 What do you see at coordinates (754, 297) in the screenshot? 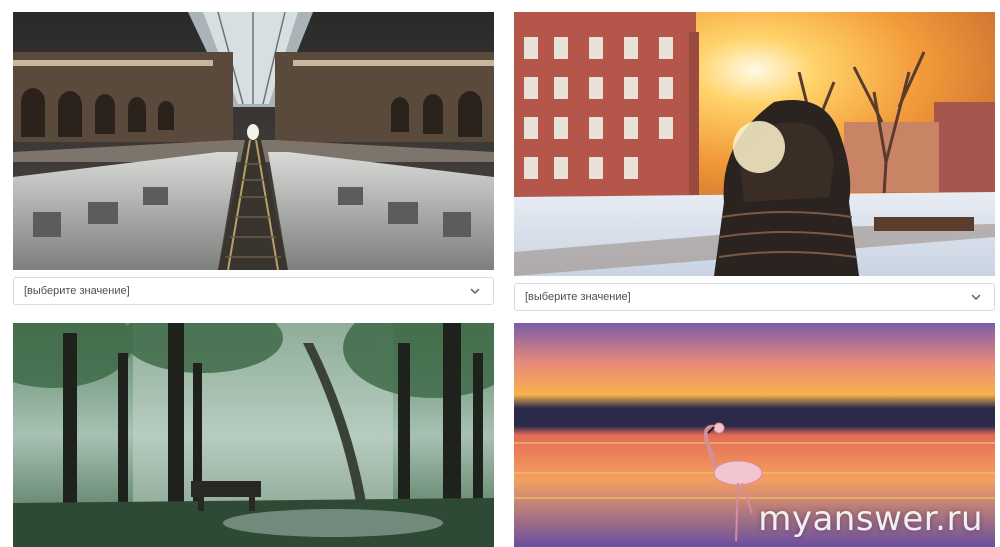
I see `answer-select-2: [выберите значение]` at bounding box center [754, 297].